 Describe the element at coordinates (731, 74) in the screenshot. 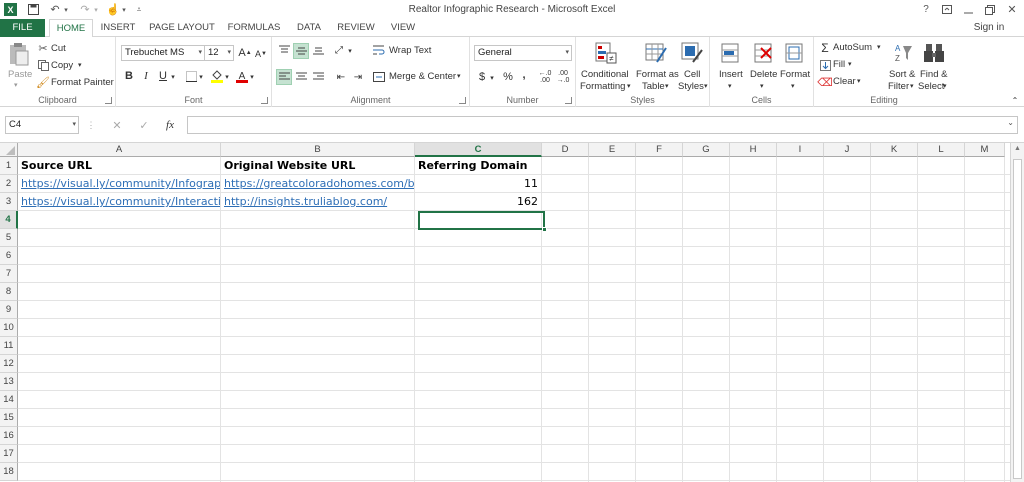

I see `insert-button: Insert` at that location.